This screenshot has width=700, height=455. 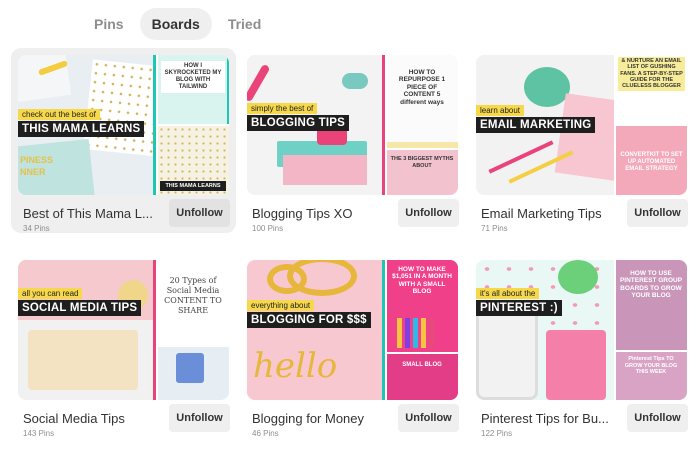 What do you see at coordinates (193, 77) in the screenshot?
I see `side-top-text: HOW I SKYROCKETED MY BLOG WITH TAILWIND` at bounding box center [193, 77].